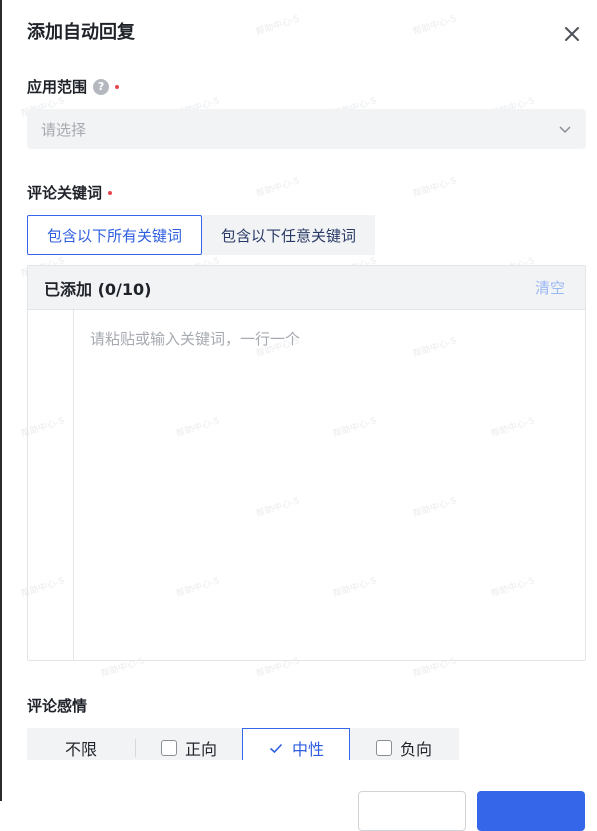  I want to click on window-left-edge, so click(1, 400).